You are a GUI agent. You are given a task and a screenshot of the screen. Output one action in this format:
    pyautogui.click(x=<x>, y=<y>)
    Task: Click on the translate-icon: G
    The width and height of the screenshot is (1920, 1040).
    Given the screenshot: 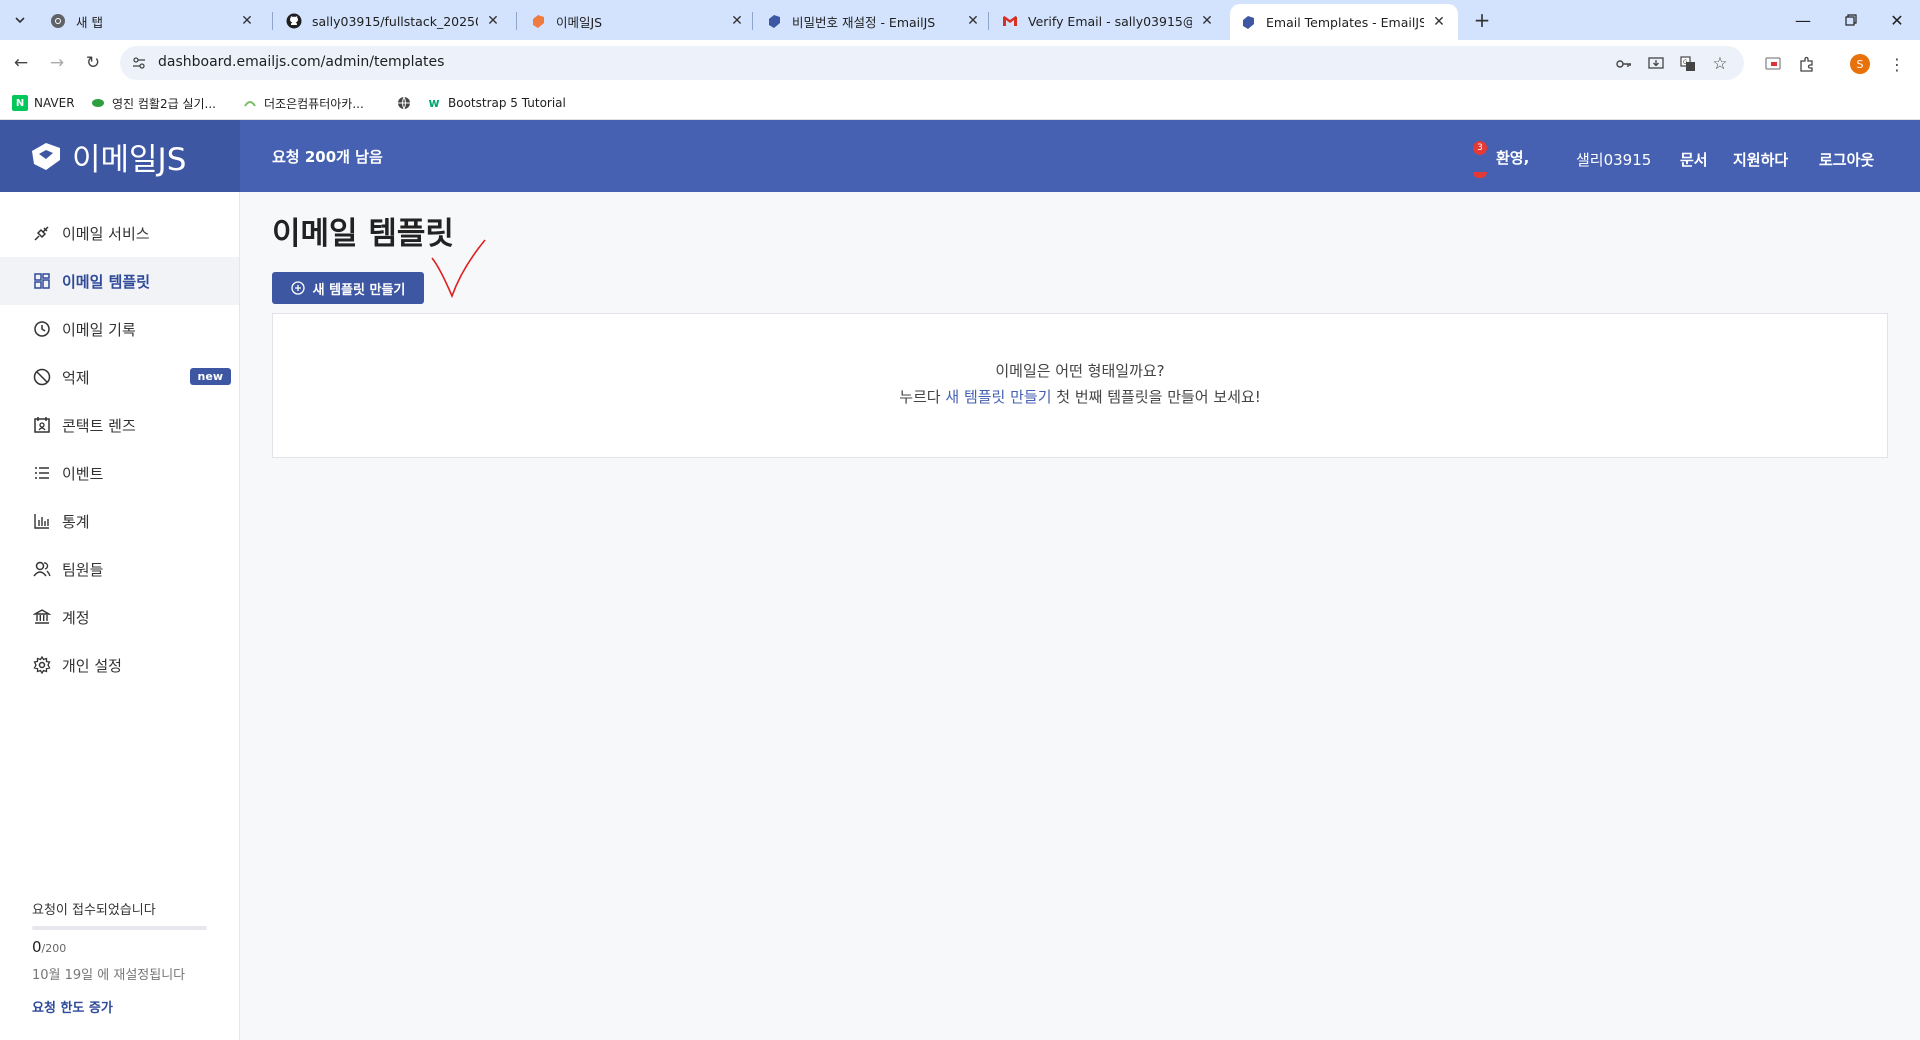 What is the action you would take?
    pyautogui.click(x=1688, y=64)
    